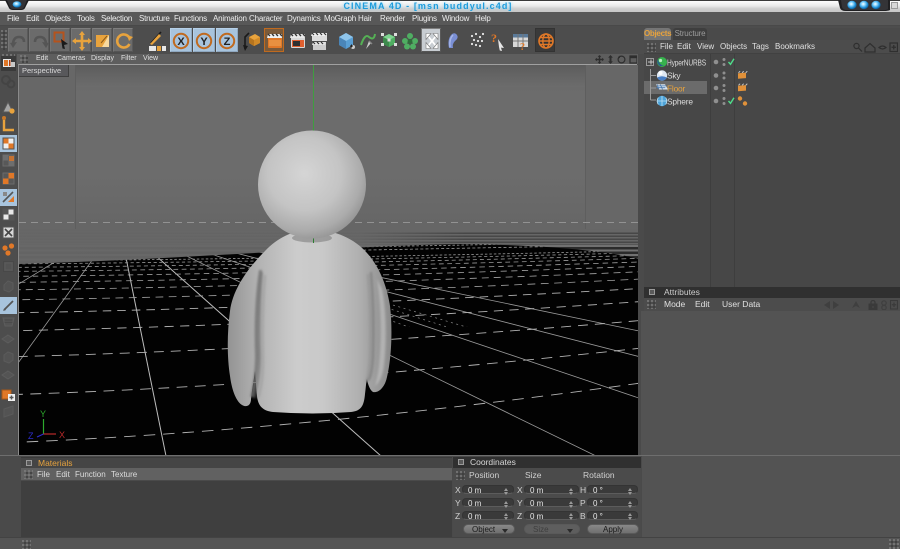  I want to click on svg-text: Sphere, so click(680, 102).